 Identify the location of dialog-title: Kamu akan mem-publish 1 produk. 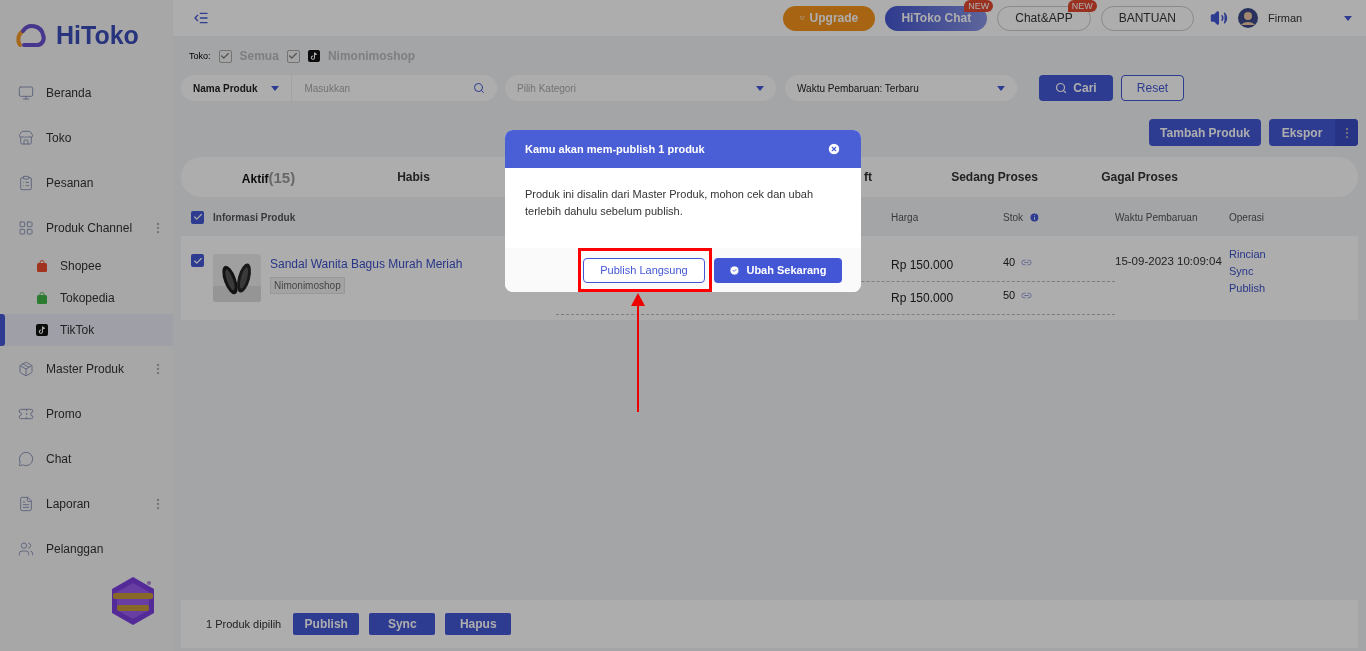
(615, 149).